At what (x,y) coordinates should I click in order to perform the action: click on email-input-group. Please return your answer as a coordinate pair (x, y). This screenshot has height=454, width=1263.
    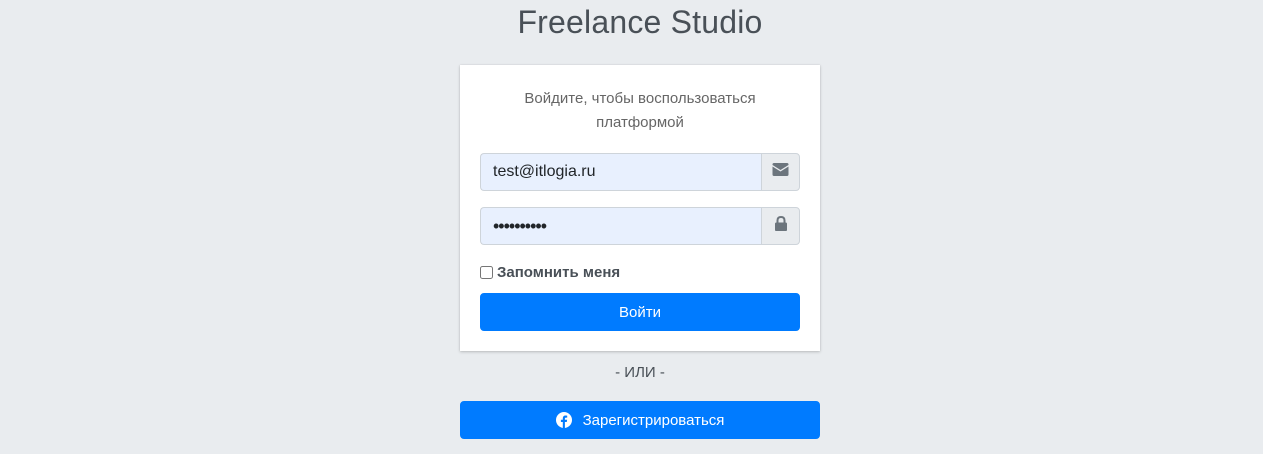
    Looking at the image, I should click on (640, 172).